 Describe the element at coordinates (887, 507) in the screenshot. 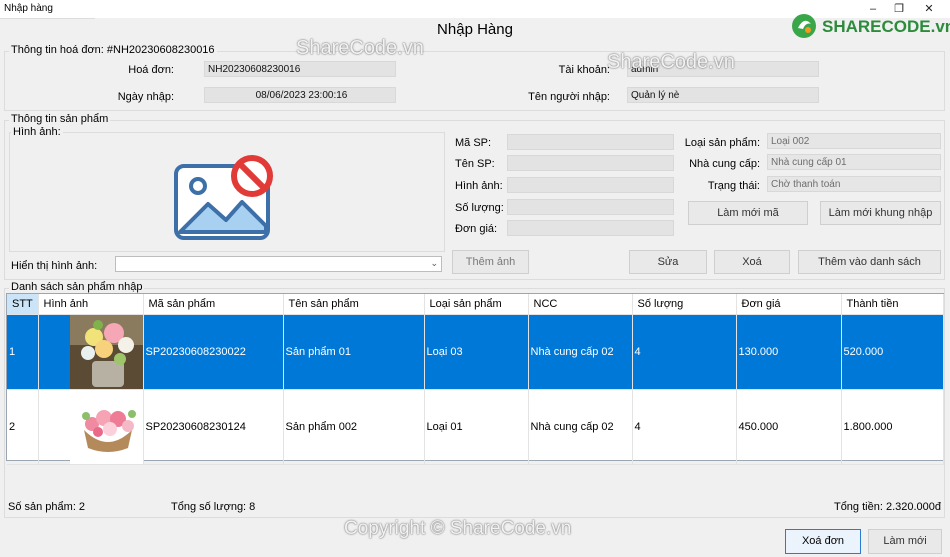

I see `total-amount: Tổng tiền: 2.320.000đ` at that location.